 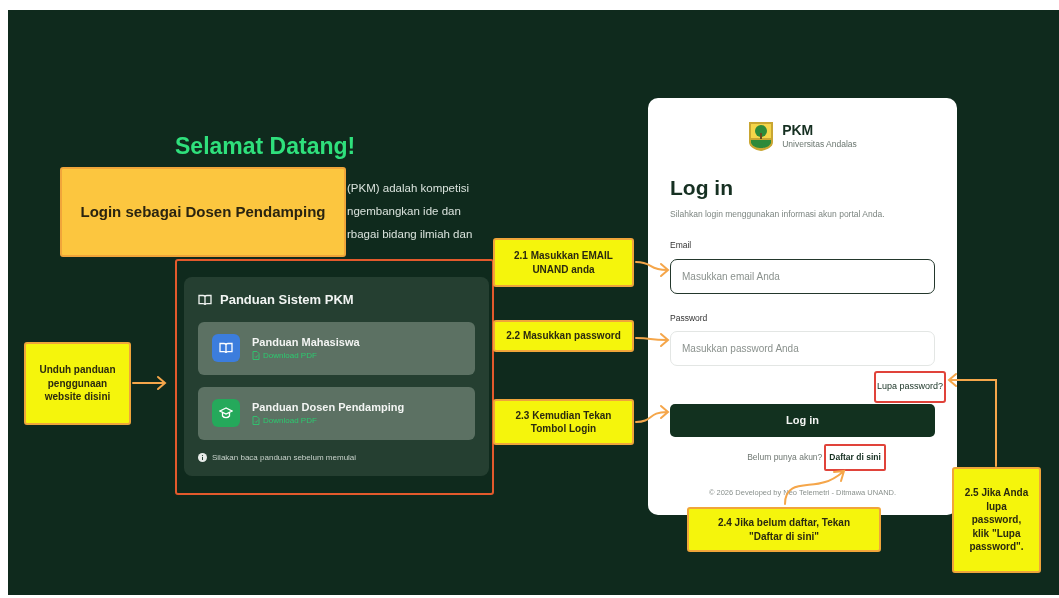 I want to click on guide-item: Panduan Dosen Pendamping Download PDF, so click(x=336, y=413).